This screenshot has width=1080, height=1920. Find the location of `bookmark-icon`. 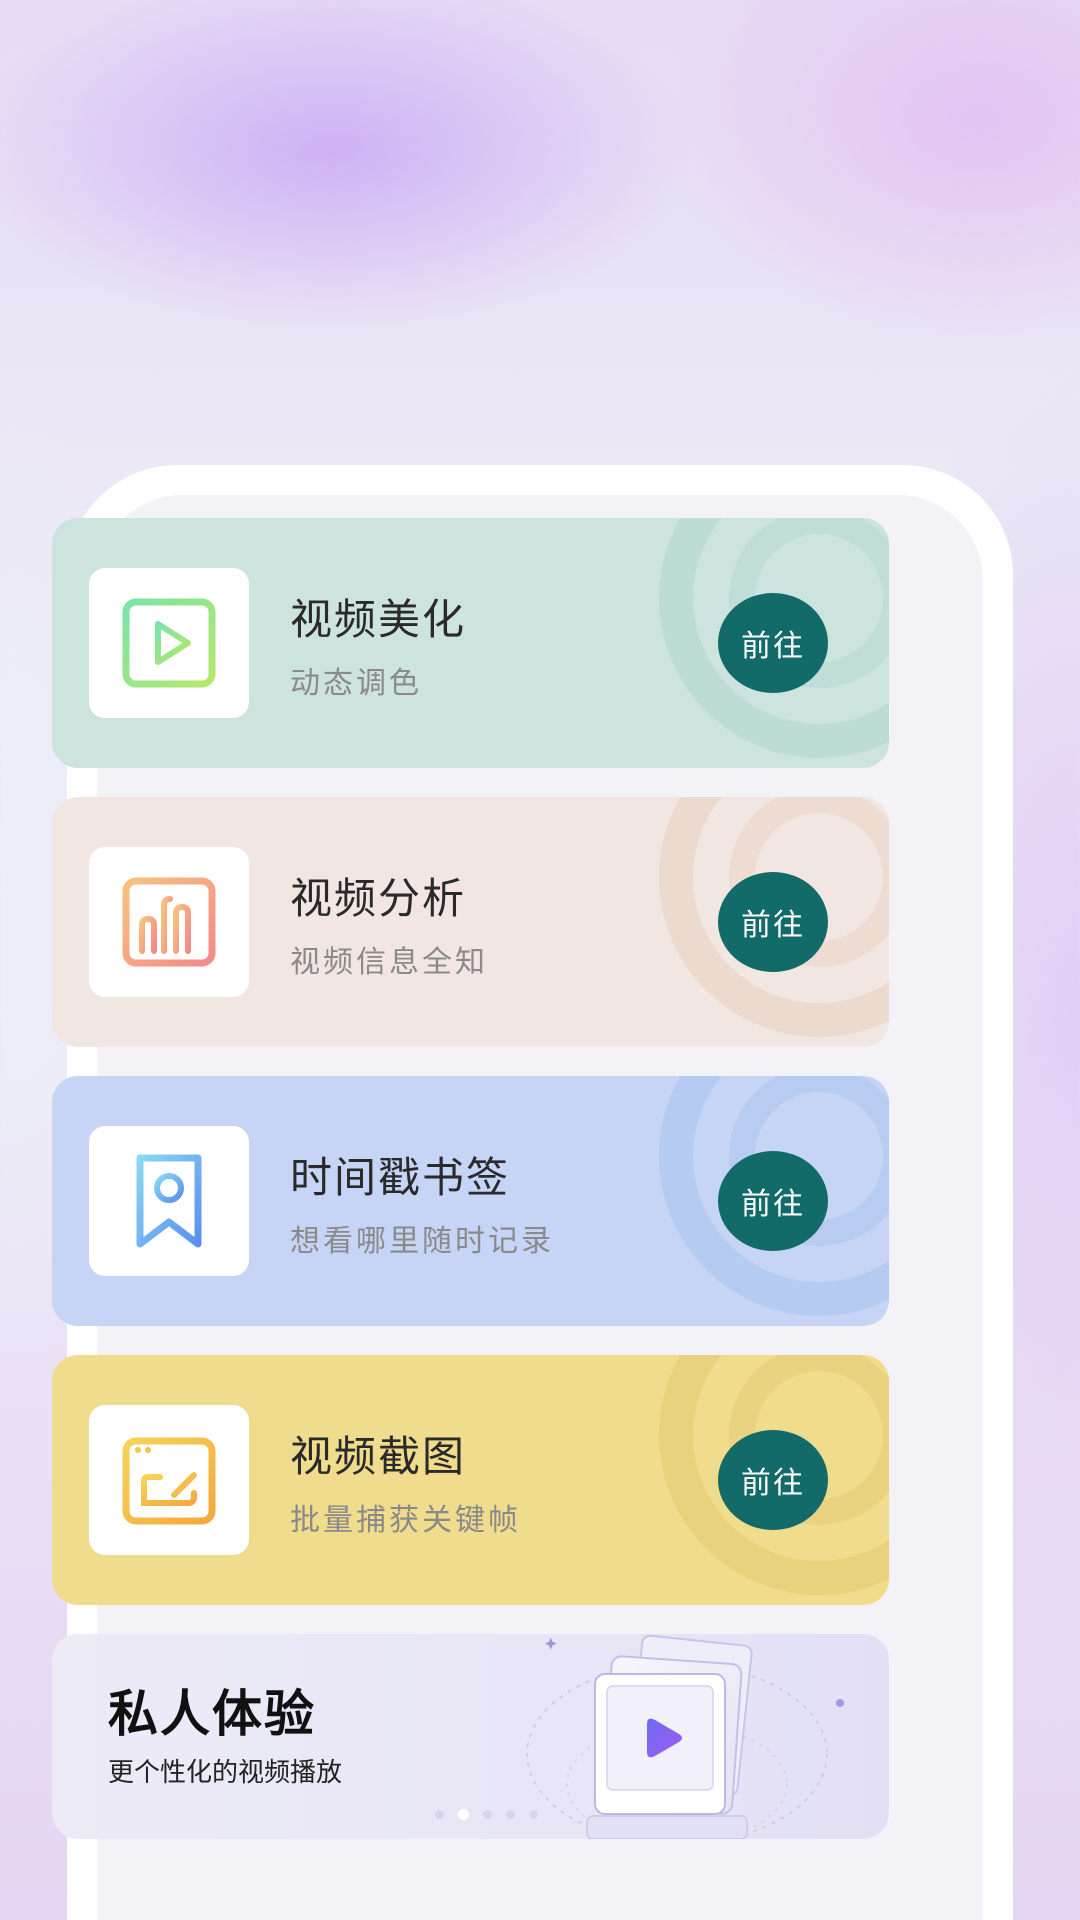

bookmark-icon is located at coordinates (169, 1201).